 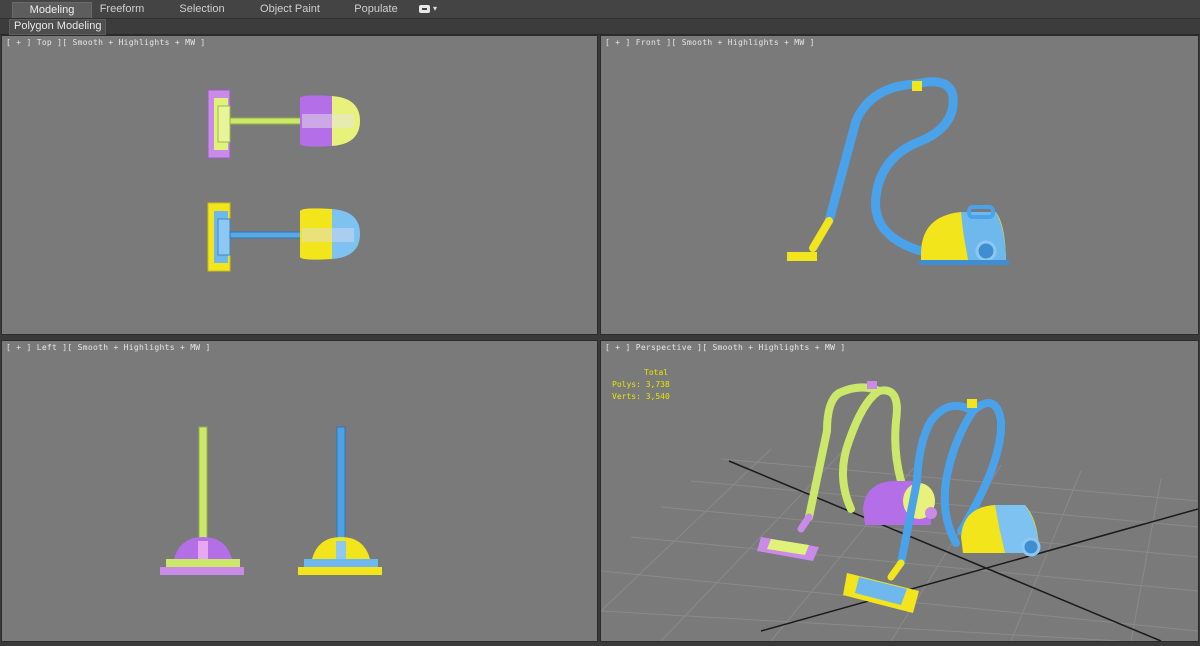 What do you see at coordinates (657, 396) in the screenshot?
I see `stats-verts-value: 3,540` at bounding box center [657, 396].